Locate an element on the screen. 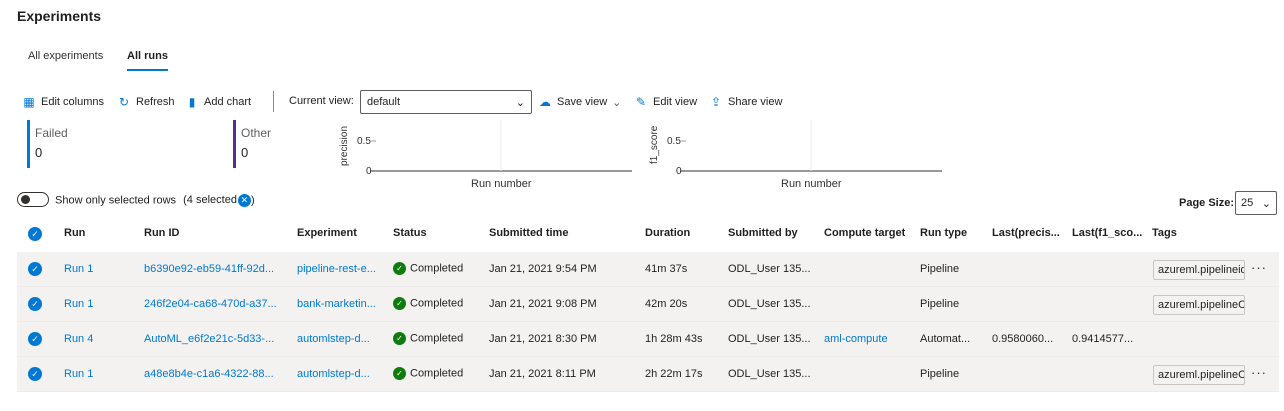 The width and height of the screenshot is (1284, 411). tab-all-runs: All runs is located at coordinates (147, 56).